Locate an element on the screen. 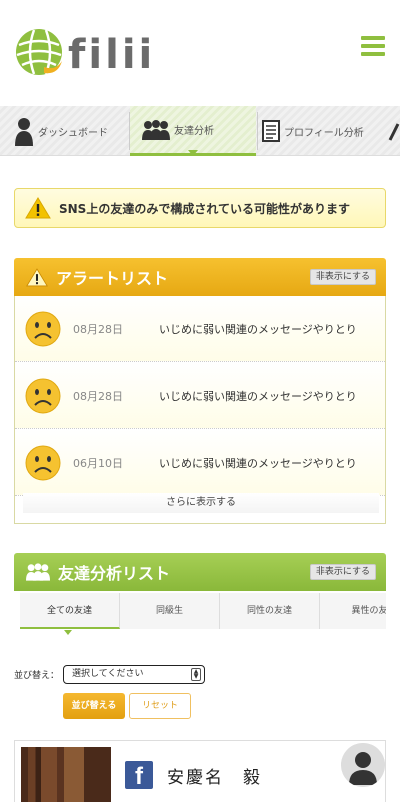  alert-date: 06月10日 is located at coordinates (98, 463).